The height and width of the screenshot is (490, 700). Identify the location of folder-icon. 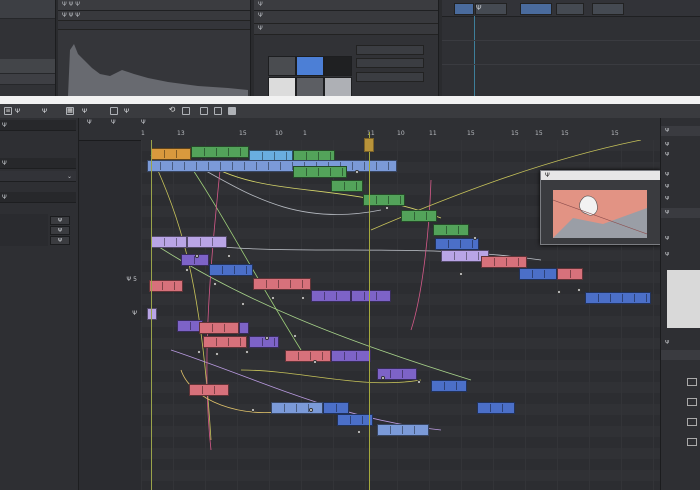
(204, 111).